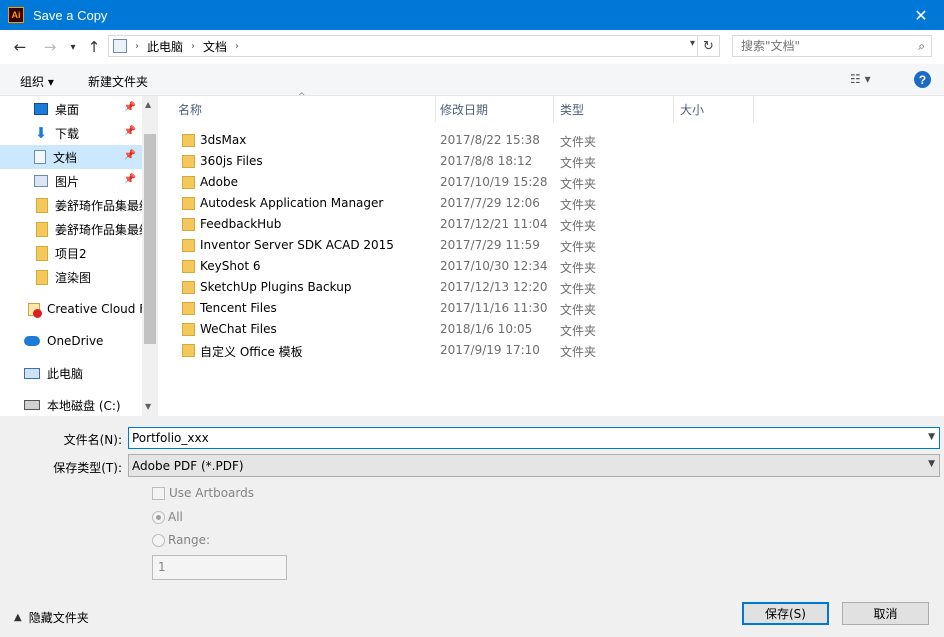 This screenshot has width=944, height=637. Describe the element at coordinates (37, 81) in the screenshot. I see `organize-menu: 组织 ▾` at that location.